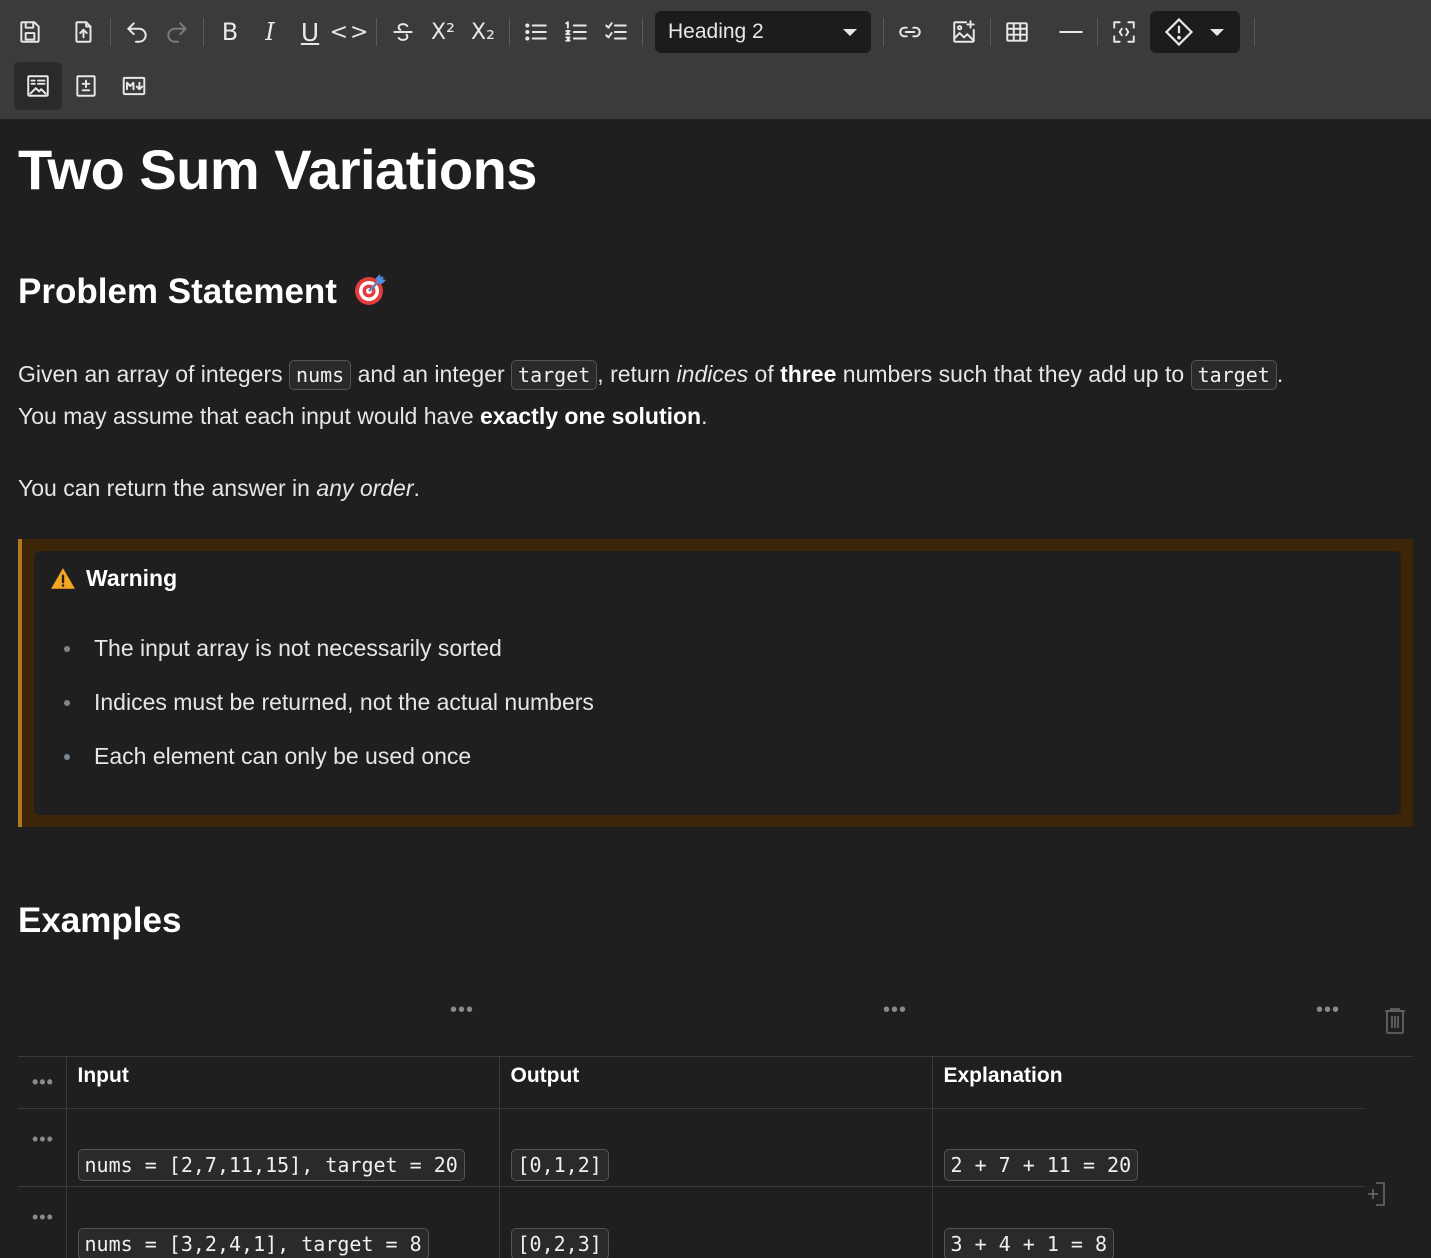  I want to click on toolbar-row-1: B I U <> X² X₂ Heading 2, so click(630, 32).